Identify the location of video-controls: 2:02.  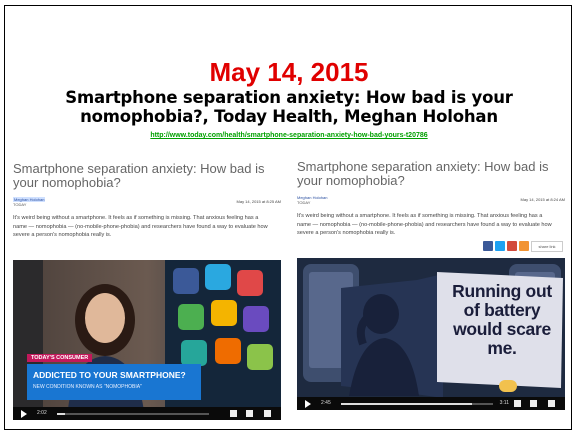
(147, 413).